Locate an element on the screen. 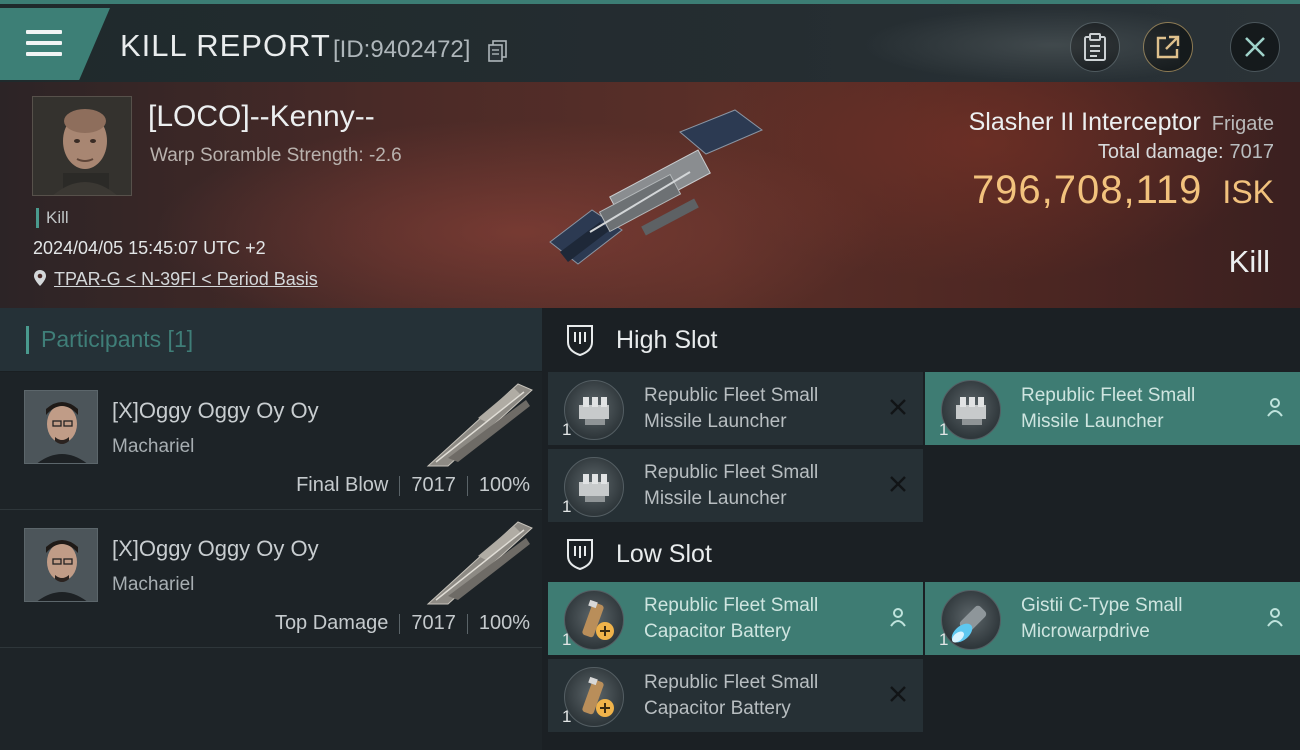 The image size is (1300, 750). menu-button is located at coordinates (55, 44).